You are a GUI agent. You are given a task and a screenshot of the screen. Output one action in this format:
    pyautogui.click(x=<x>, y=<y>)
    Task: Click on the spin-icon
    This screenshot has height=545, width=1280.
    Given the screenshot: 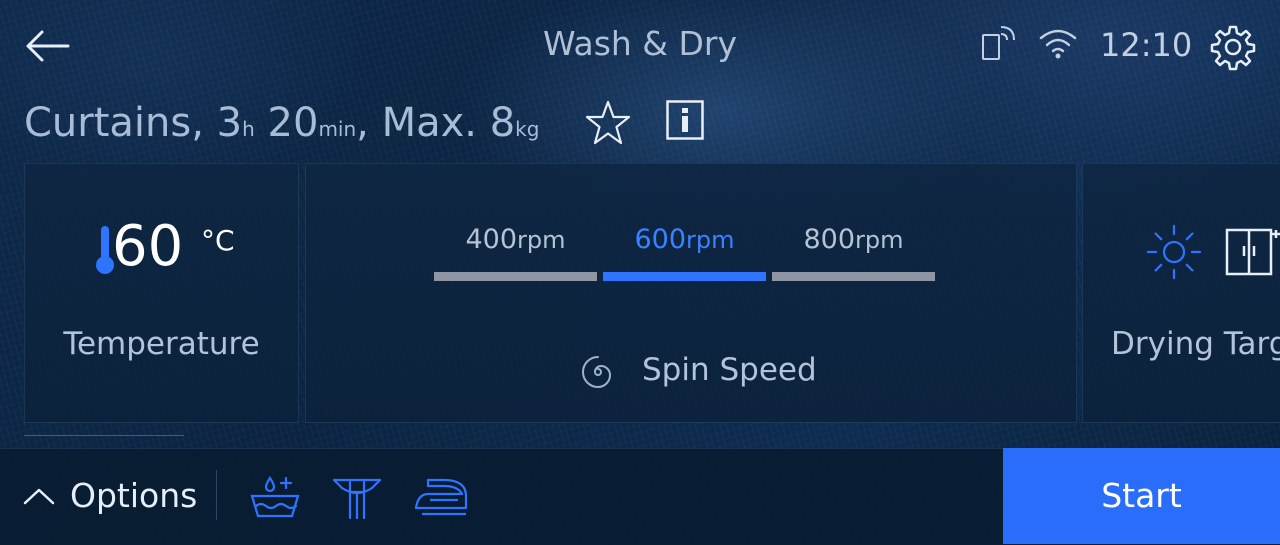 What is the action you would take?
    pyautogui.click(x=598, y=374)
    